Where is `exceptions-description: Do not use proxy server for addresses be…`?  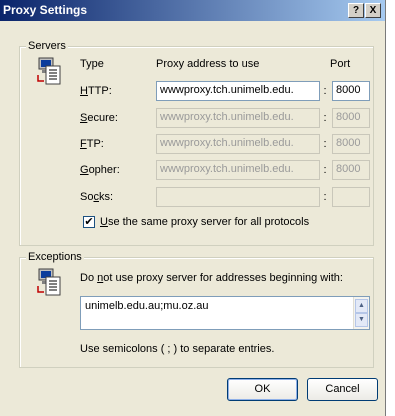
exceptions-description: Do not use proxy server for addresses be… is located at coordinates (211, 278).